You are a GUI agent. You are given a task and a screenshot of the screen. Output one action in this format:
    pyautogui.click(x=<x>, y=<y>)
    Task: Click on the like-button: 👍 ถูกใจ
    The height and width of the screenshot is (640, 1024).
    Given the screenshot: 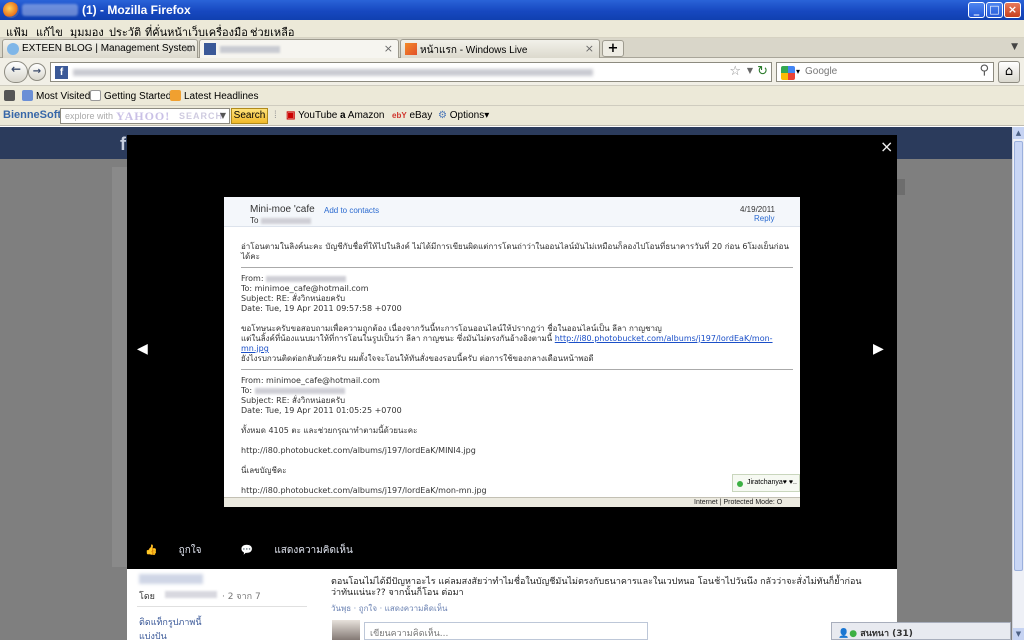 What is the action you would take?
    pyautogui.click(x=182, y=550)
    